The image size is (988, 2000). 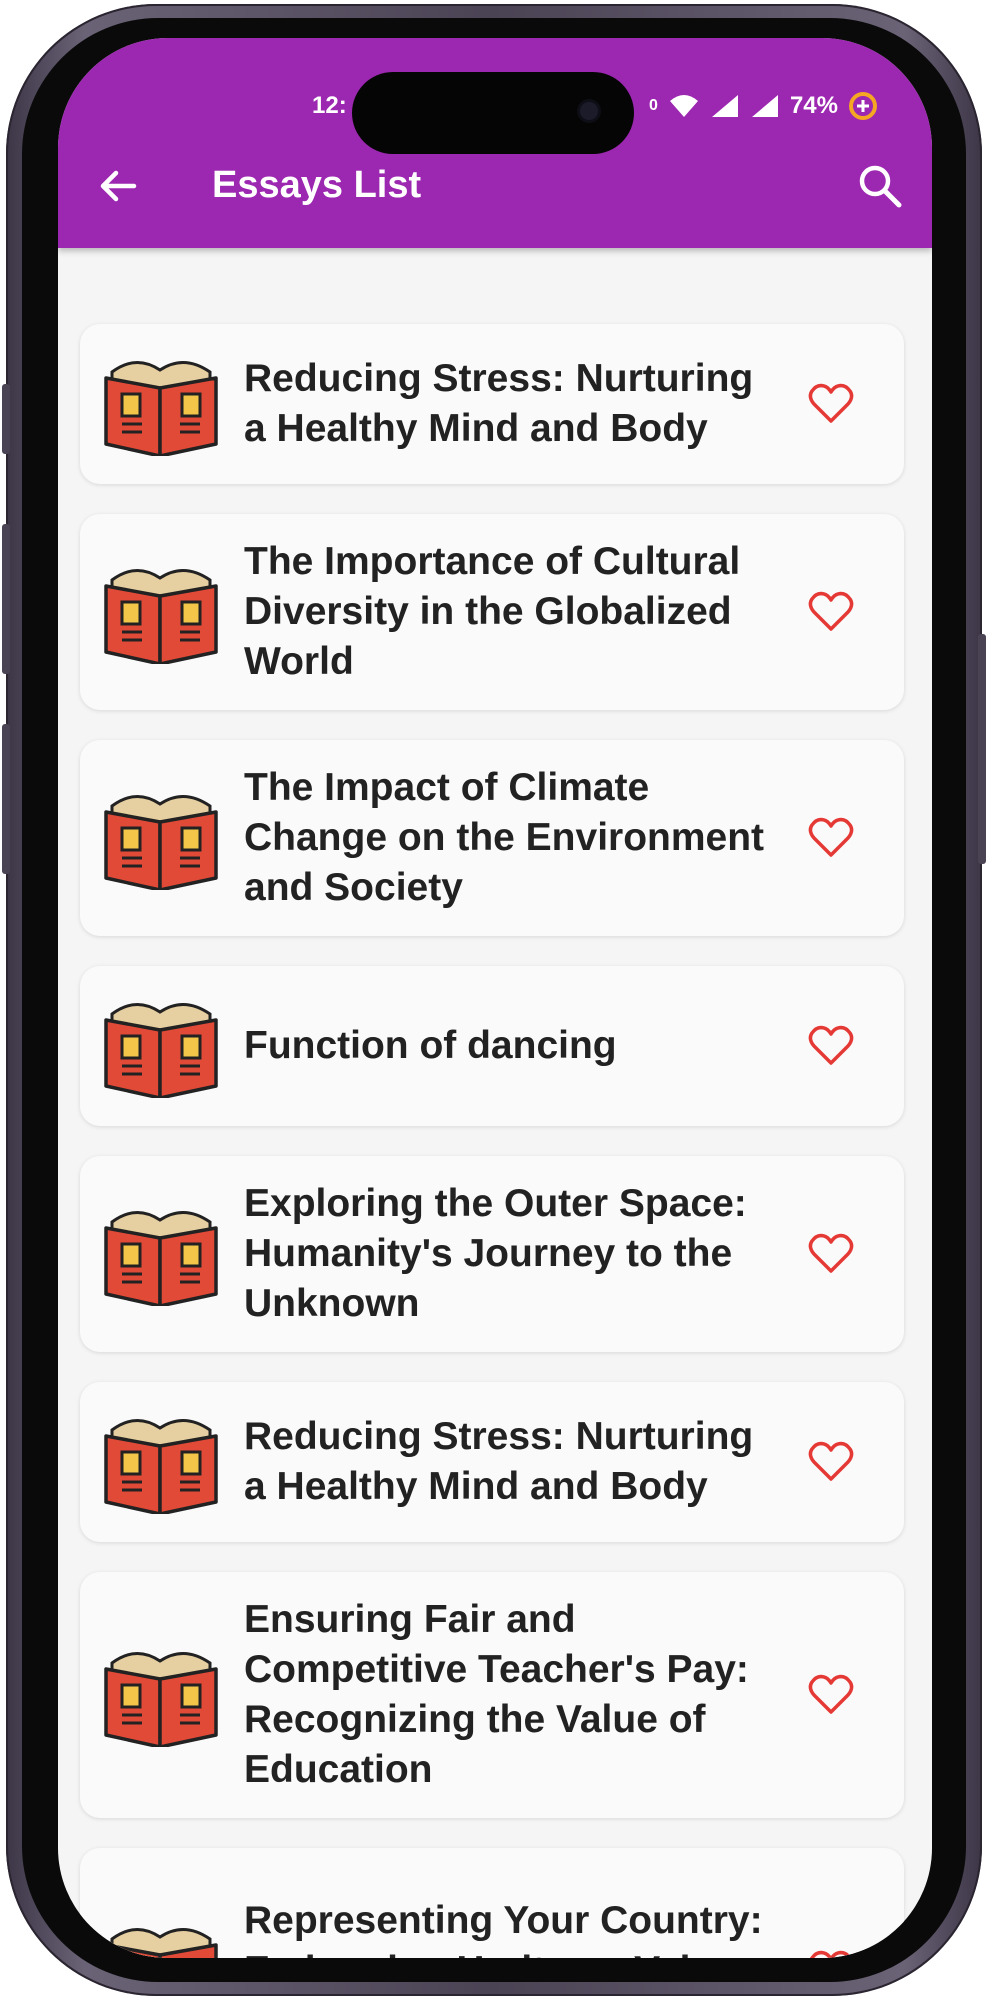 I want to click on volume-up-button, so click(x=6, y=599).